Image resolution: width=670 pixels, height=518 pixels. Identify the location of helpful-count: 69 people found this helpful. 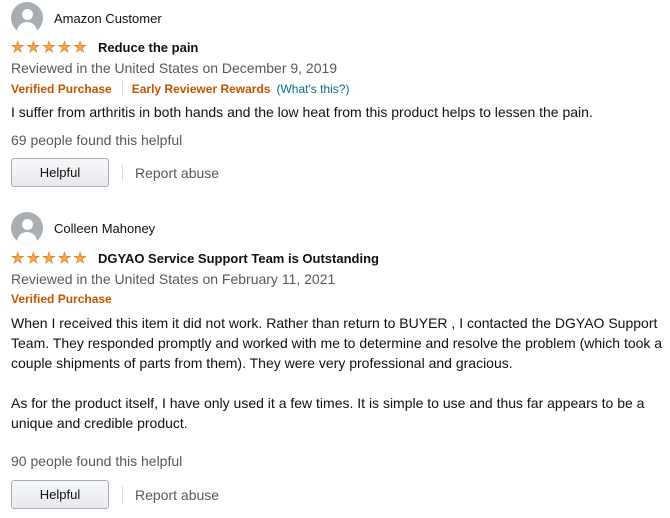
(97, 140).